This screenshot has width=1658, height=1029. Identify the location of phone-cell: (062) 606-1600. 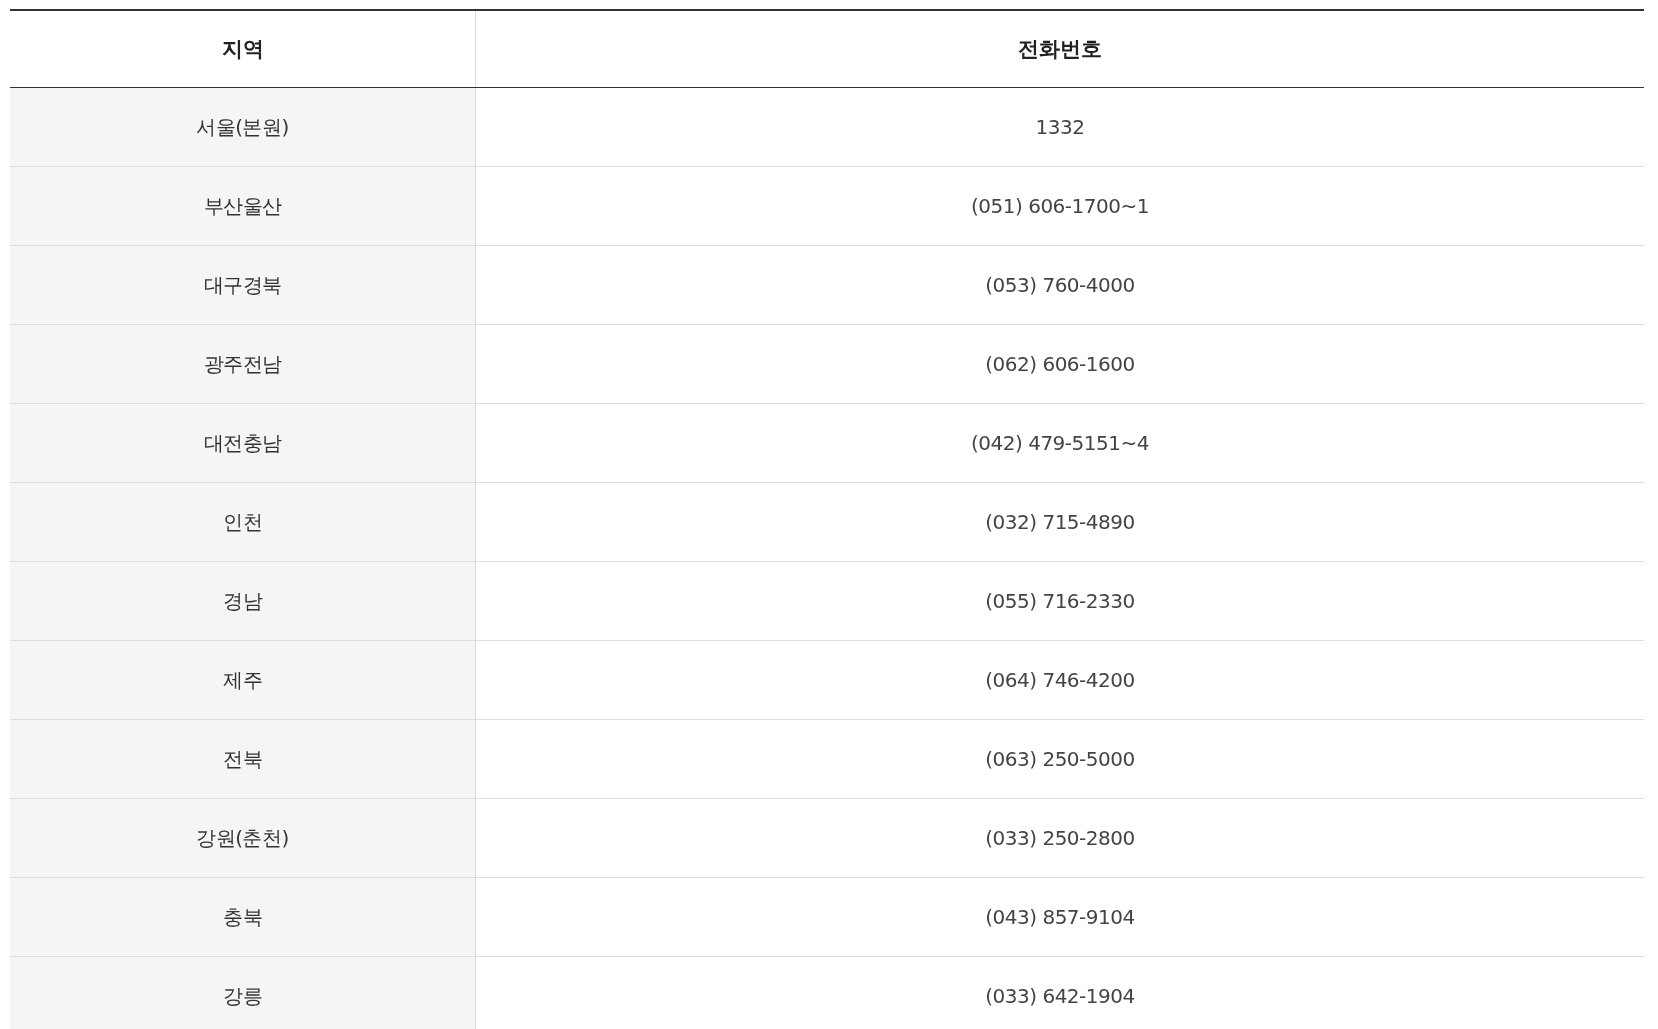
(1059, 364).